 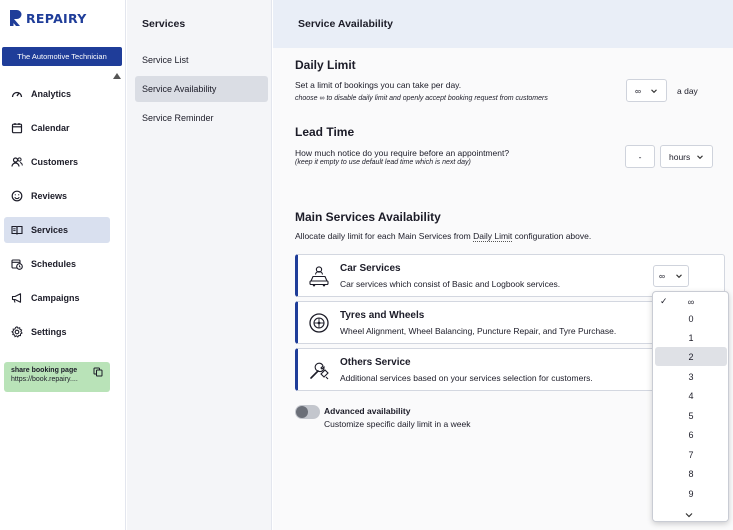 What do you see at coordinates (646, 90) in the screenshot?
I see `daily-limit-select: ∞` at bounding box center [646, 90].